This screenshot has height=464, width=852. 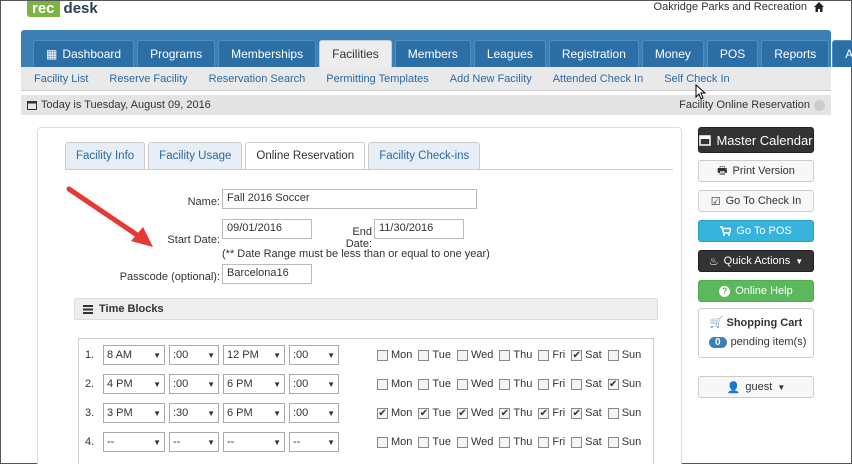 I want to click on nav-tab-registration: Registration, so click(x=593, y=53).